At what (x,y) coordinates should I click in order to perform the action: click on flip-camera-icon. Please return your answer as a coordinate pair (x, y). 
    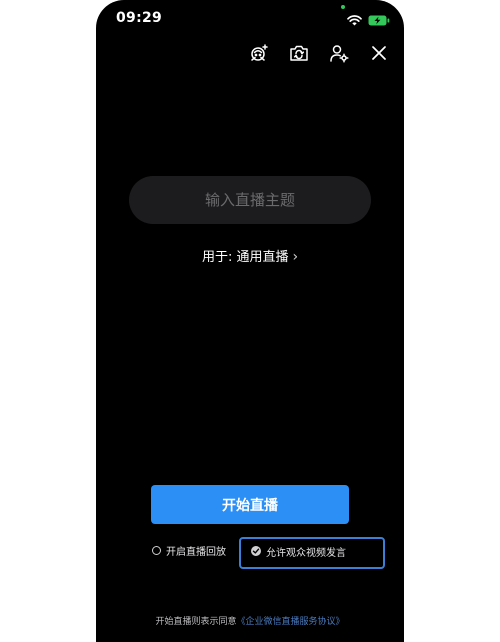
    Looking at the image, I should click on (299, 53).